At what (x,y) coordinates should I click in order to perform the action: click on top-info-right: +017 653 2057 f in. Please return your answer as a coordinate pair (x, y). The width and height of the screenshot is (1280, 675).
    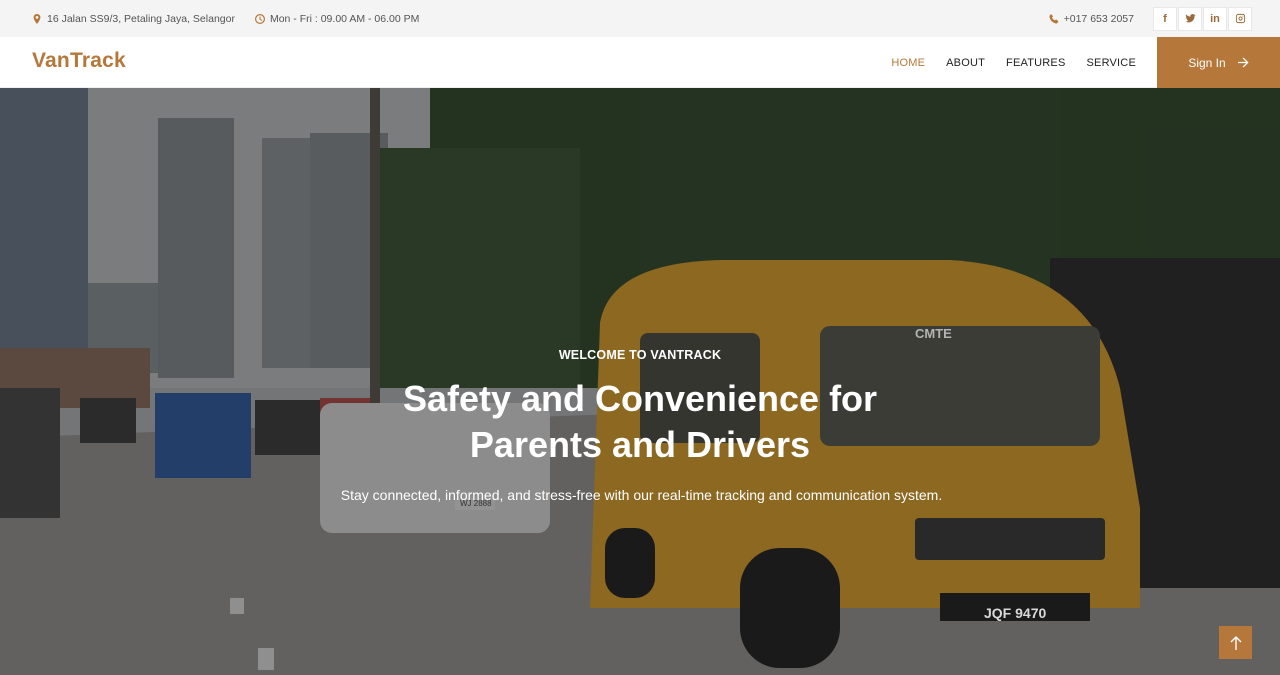
    Looking at the image, I should click on (1150, 18).